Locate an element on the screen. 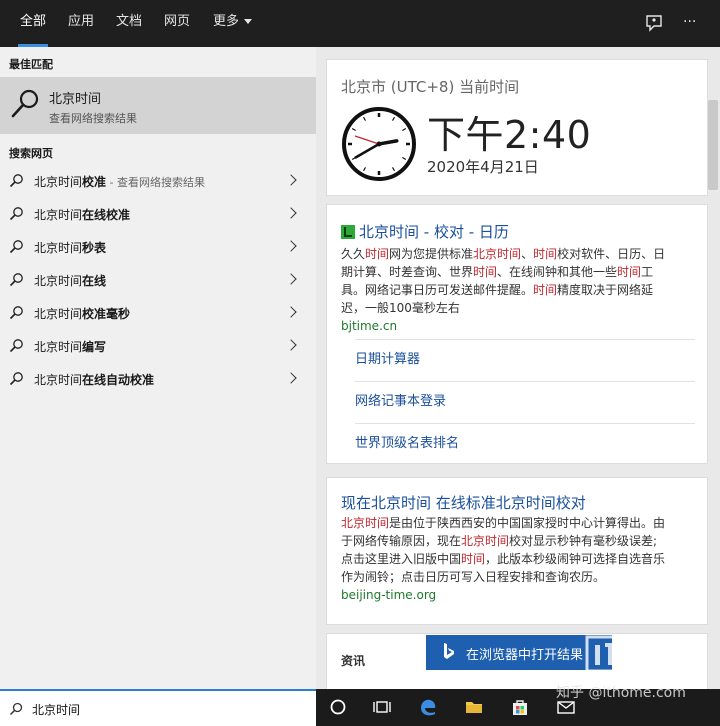 The image size is (720, 726). search-input is located at coordinates (167, 709).